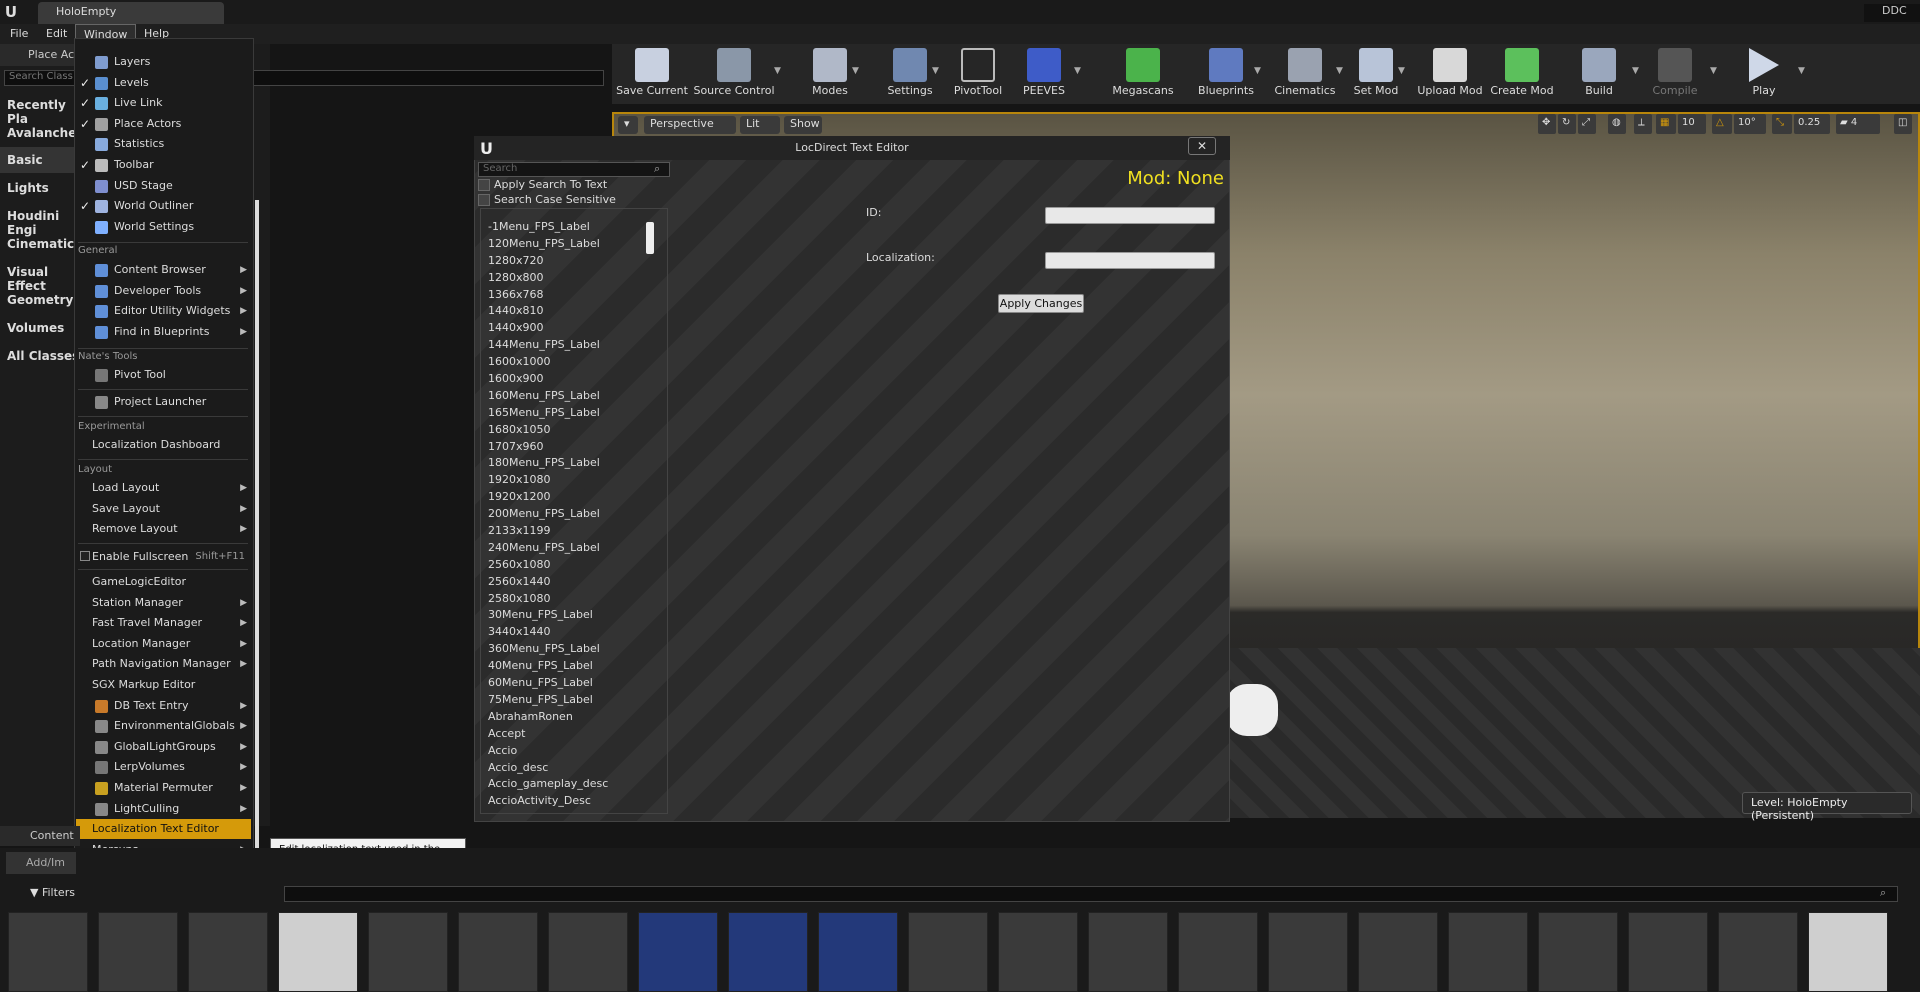 The width and height of the screenshot is (1920, 992). Describe the element at coordinates (937, 71) in the screenshot. I see `settings-dropdown-icon: ▼` at that location.